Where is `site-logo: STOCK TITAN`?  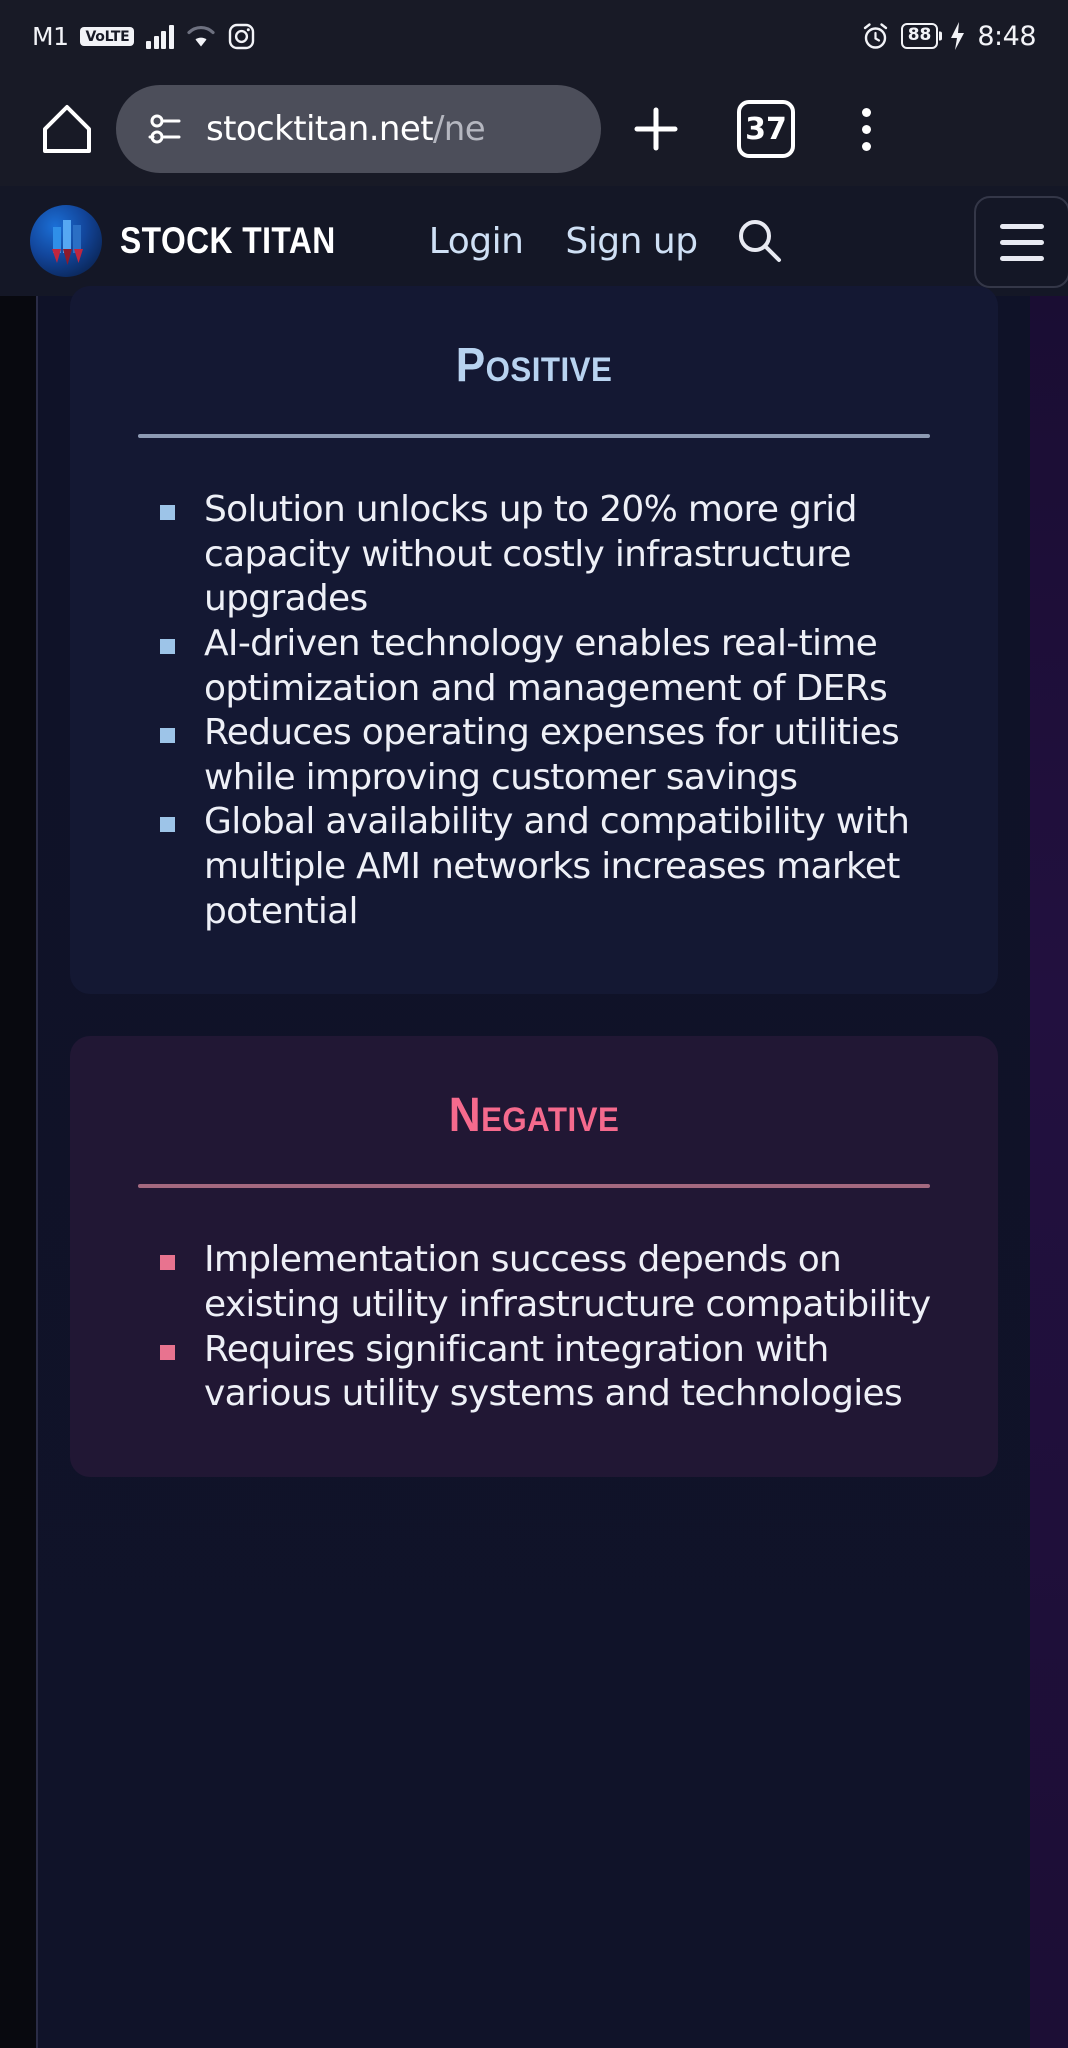 site-logo: STOCK TITAN is located at coordinates (200, 241).